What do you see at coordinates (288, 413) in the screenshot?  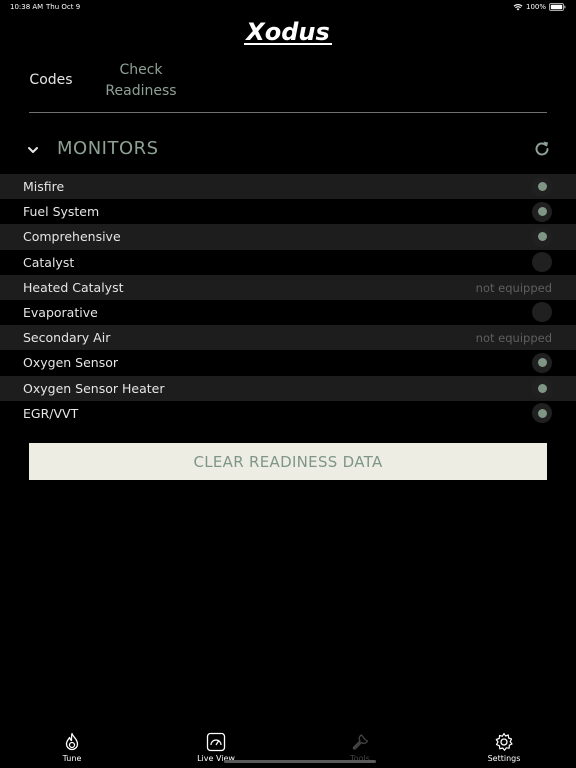 I see `list-item: EGR/VVT` at bounding box center [288, 413].